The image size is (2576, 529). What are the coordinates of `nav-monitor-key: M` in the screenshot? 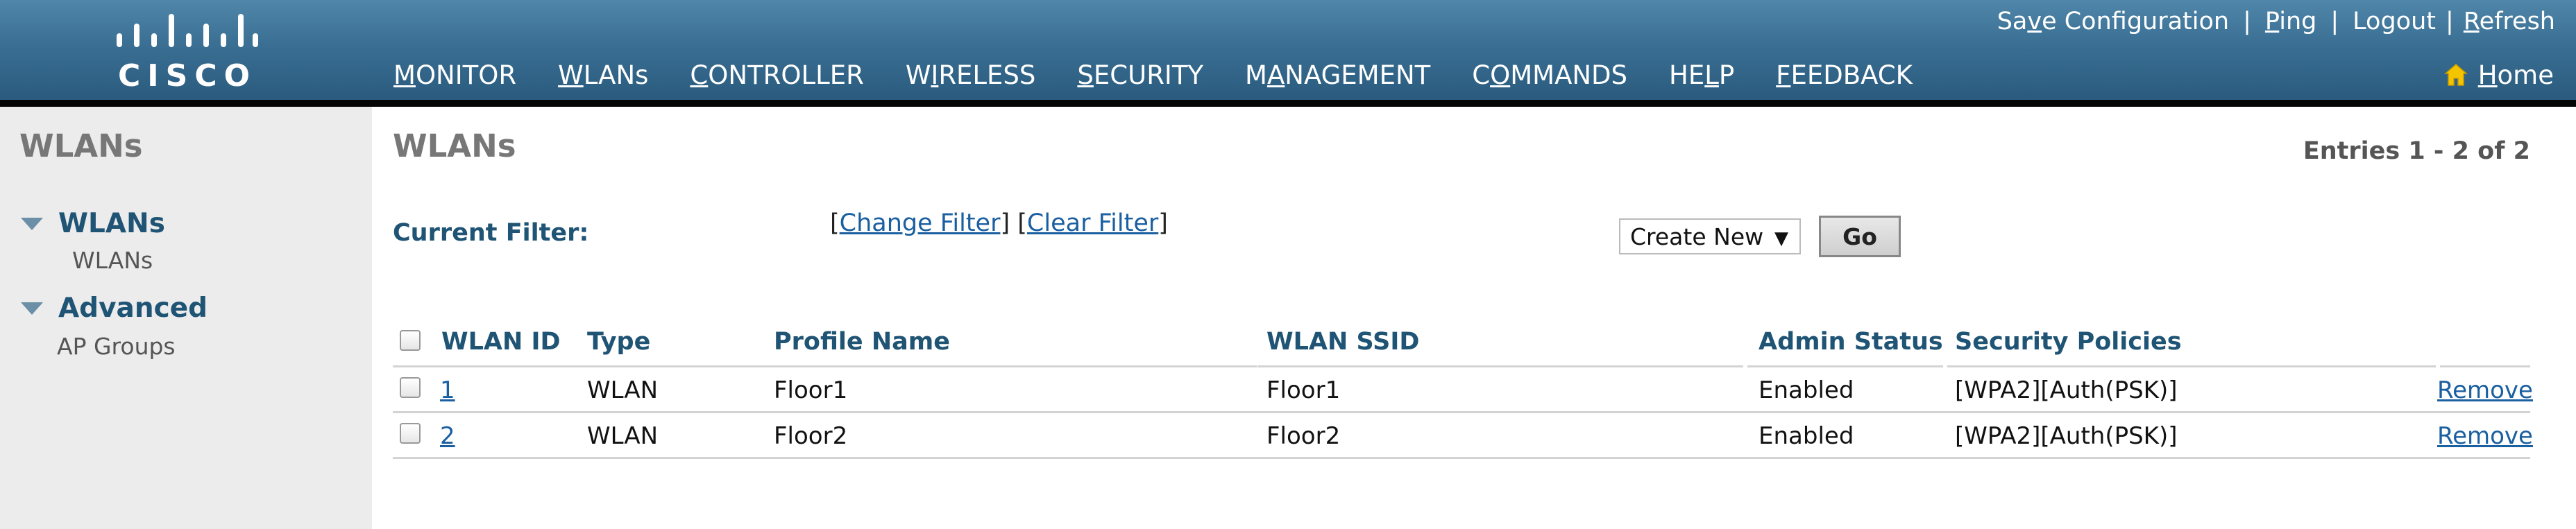 It's located at (404, 75).